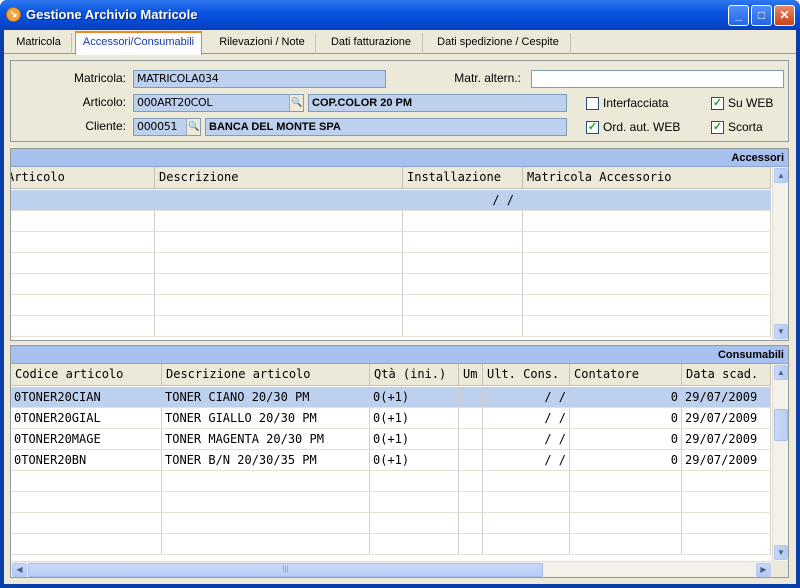  Describe the element at coordinates (784, 15) in the screenshot. I see `close-button: ✕` at that location.